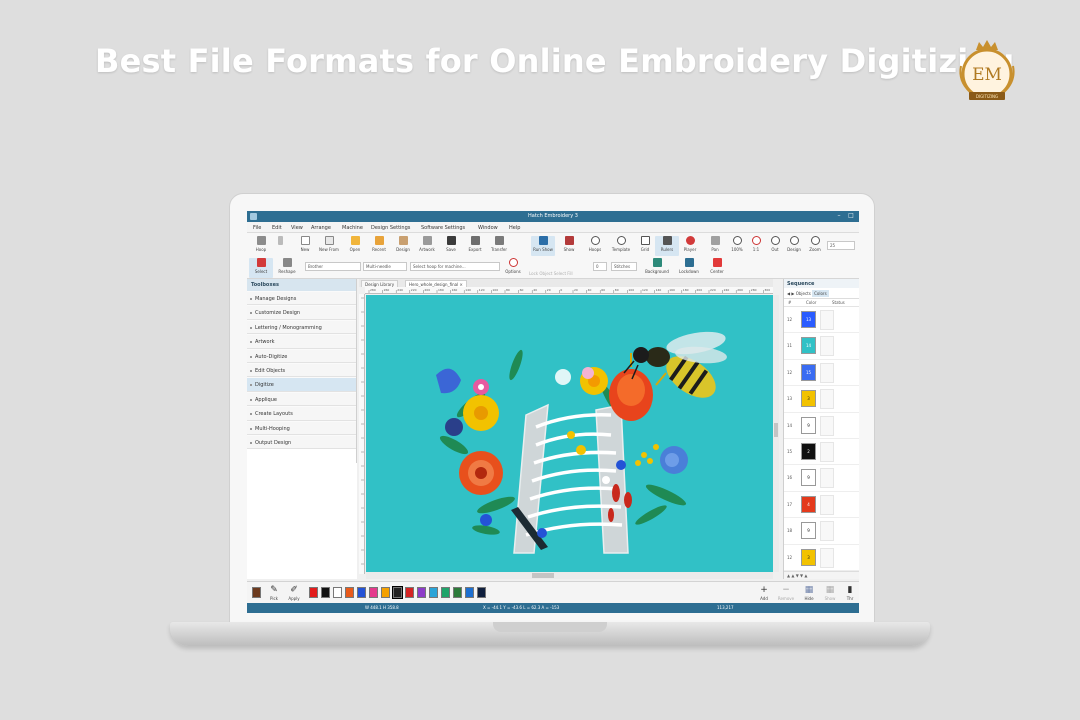 This screenshot has height=720, width=1080. Describe the element at coordinates (355, 246) in the screenshot. I see `open-button: Open` at that location.